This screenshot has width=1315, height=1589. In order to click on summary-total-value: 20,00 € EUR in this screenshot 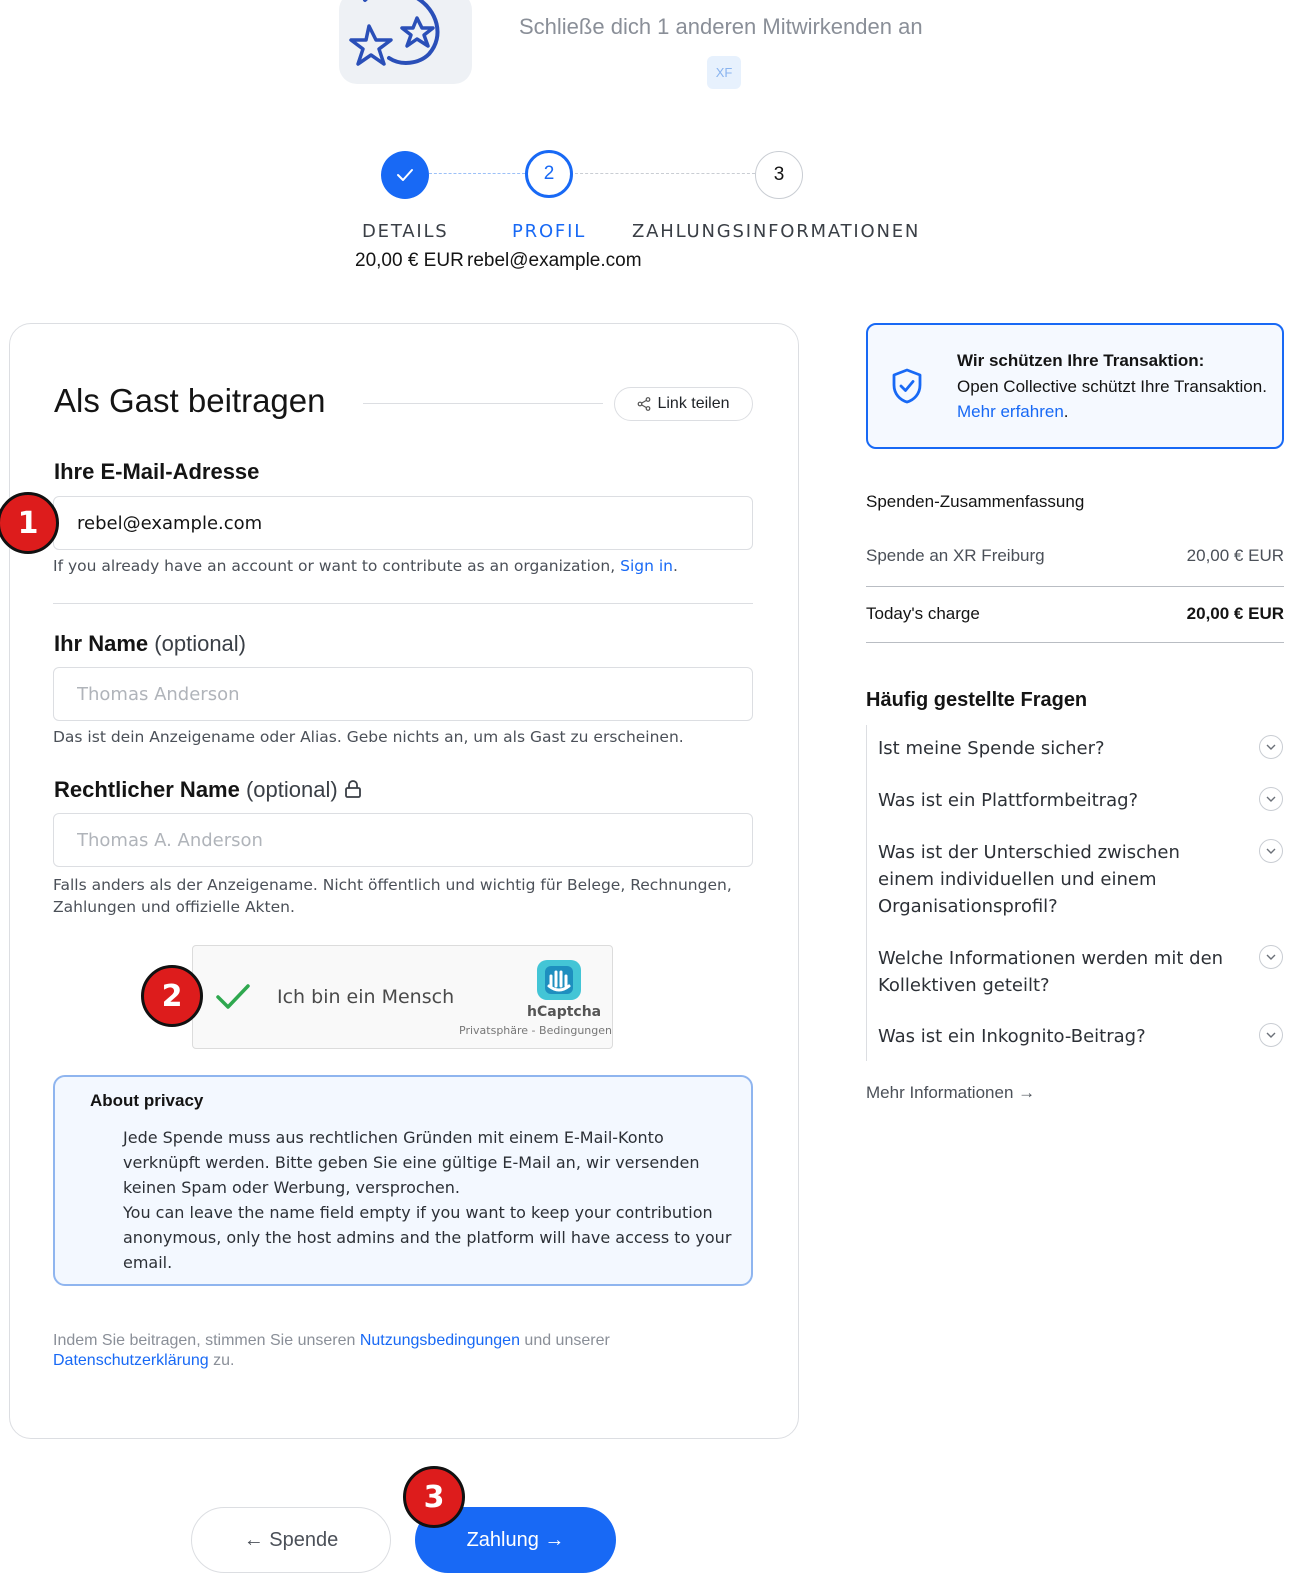, I will do `click(1235, 613)`.